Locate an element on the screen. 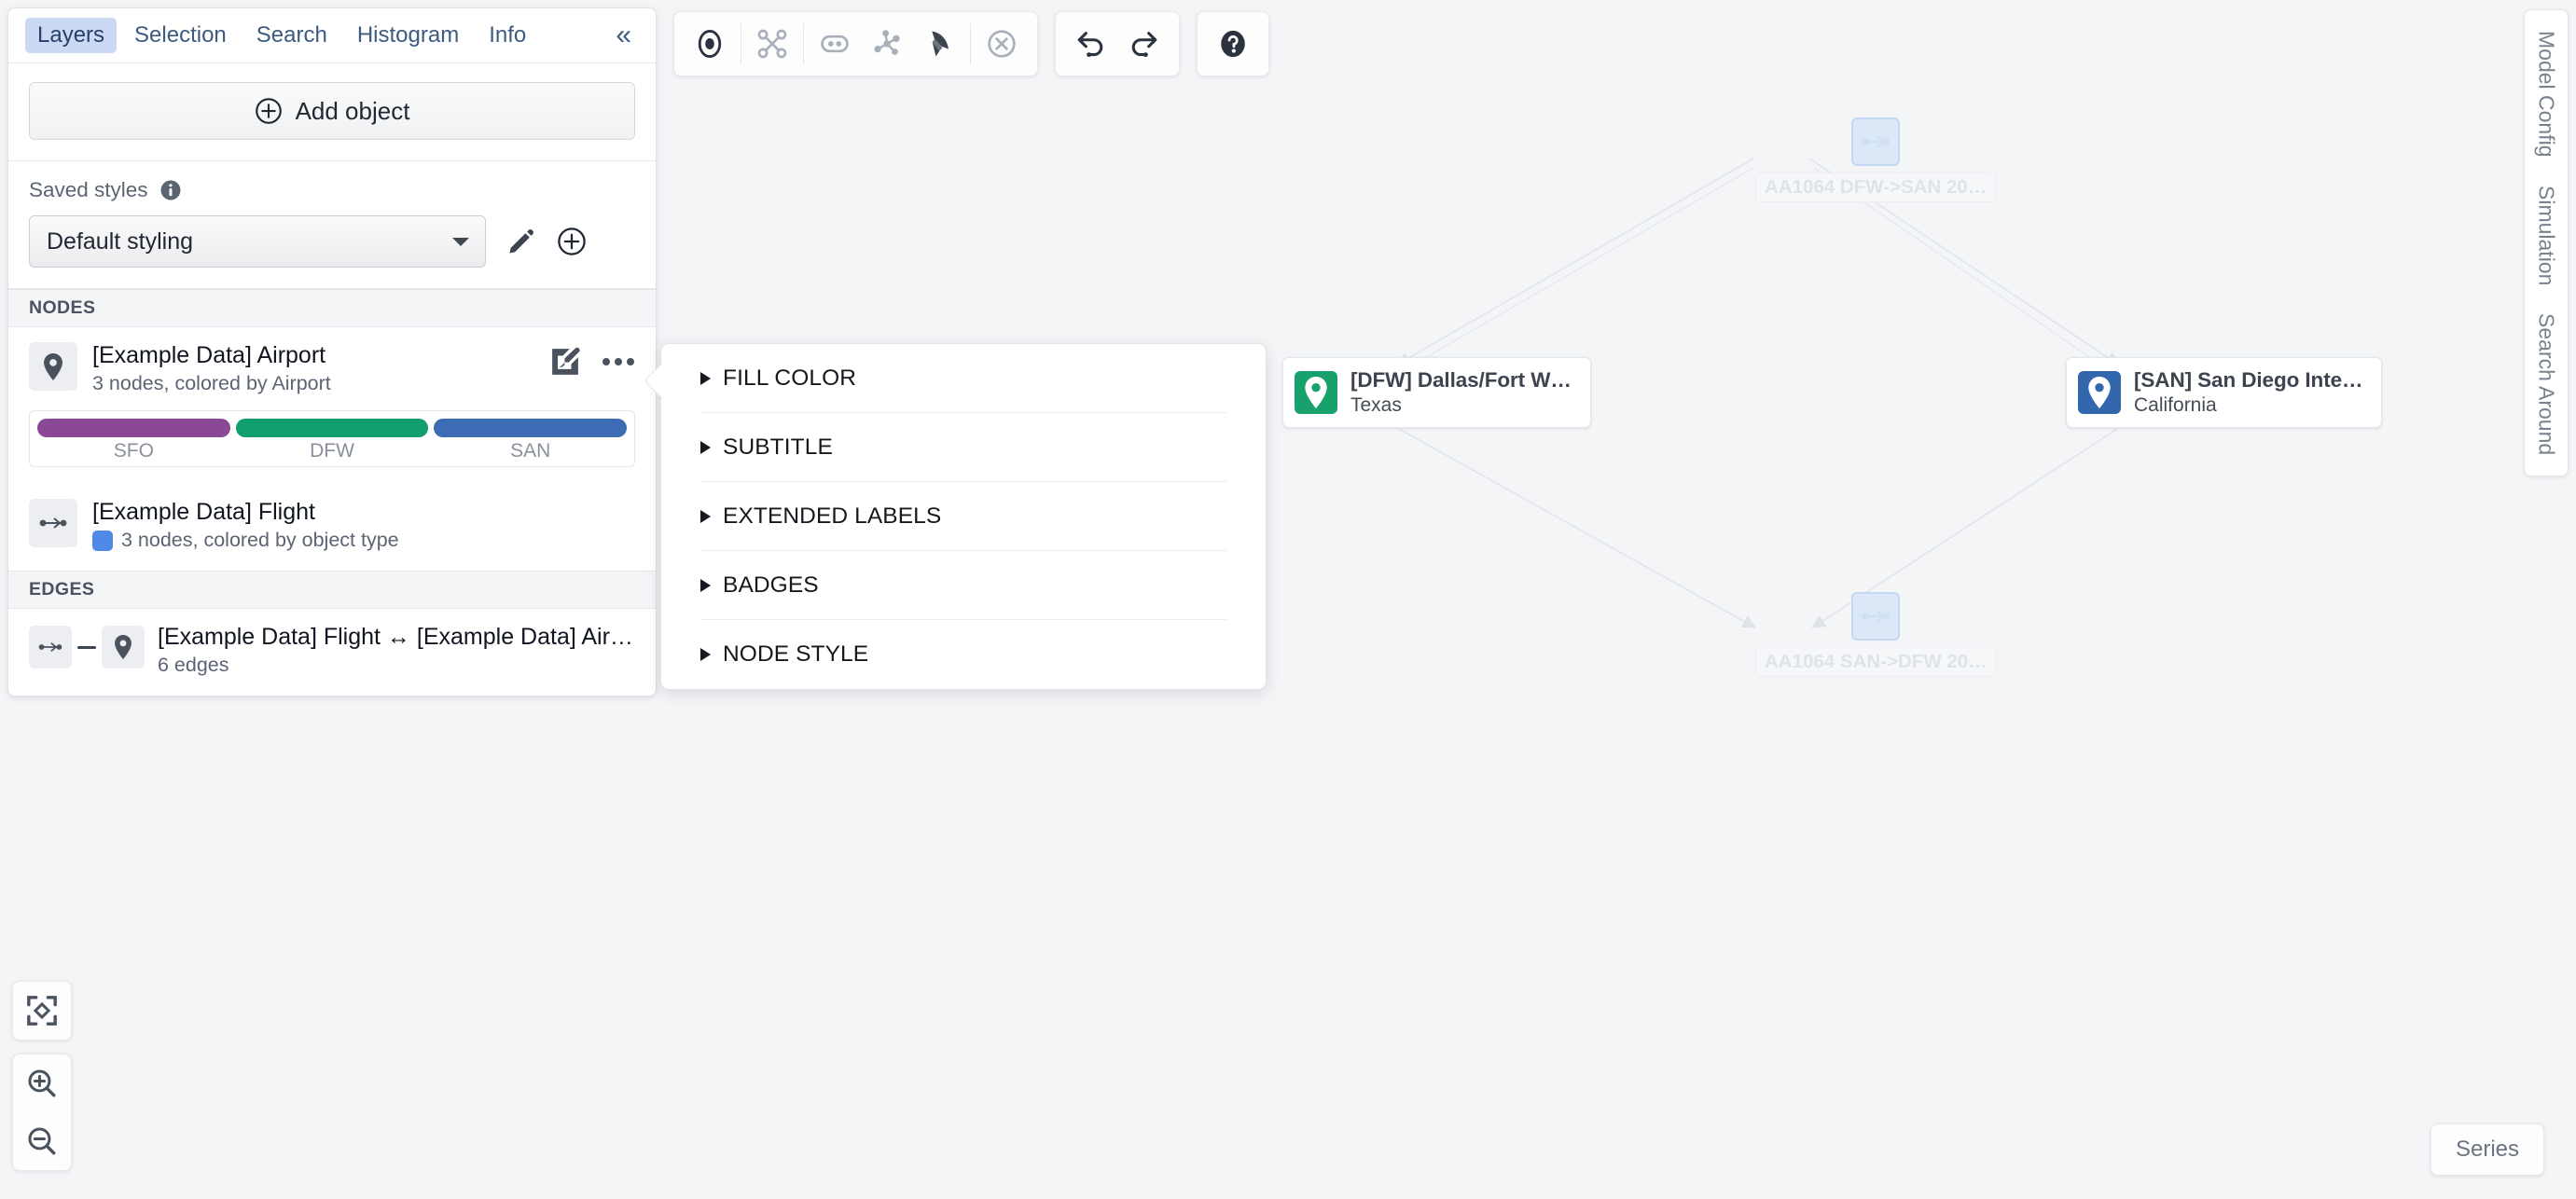  add-object-section: Add object is located at coordinates (332, 112).